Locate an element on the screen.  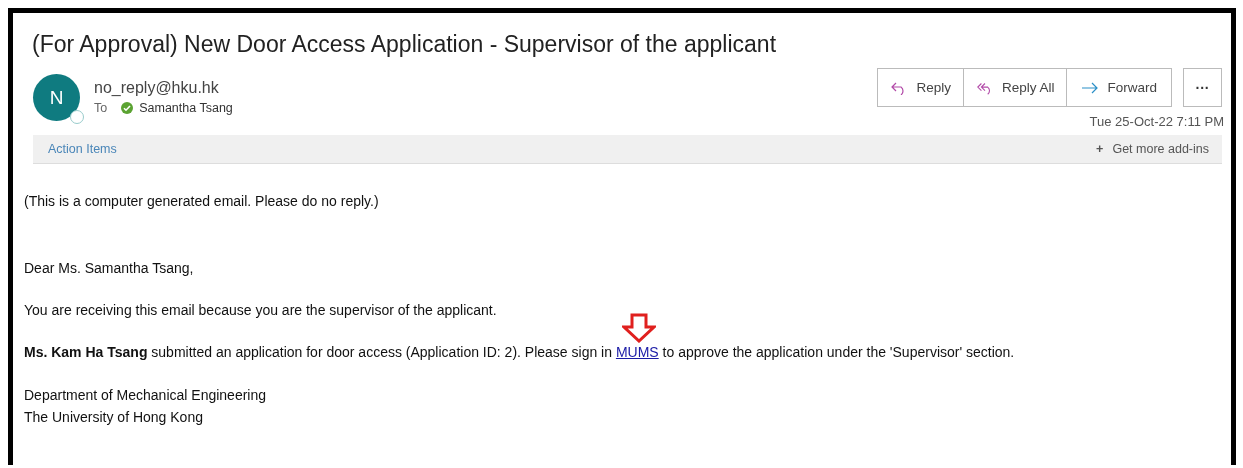
signature-line: The University of Hong Kong is located at coordinates (114, 417).